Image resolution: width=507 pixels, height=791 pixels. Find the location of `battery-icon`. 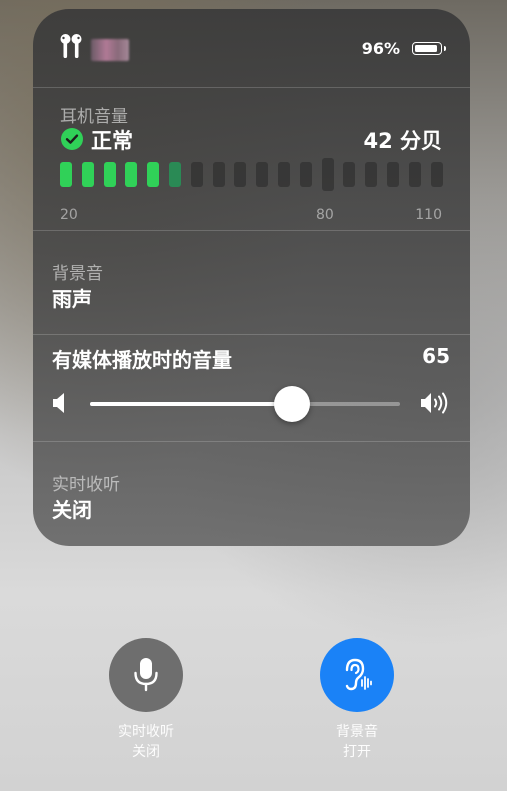

battery-icon is located at coordinates (429, 48).